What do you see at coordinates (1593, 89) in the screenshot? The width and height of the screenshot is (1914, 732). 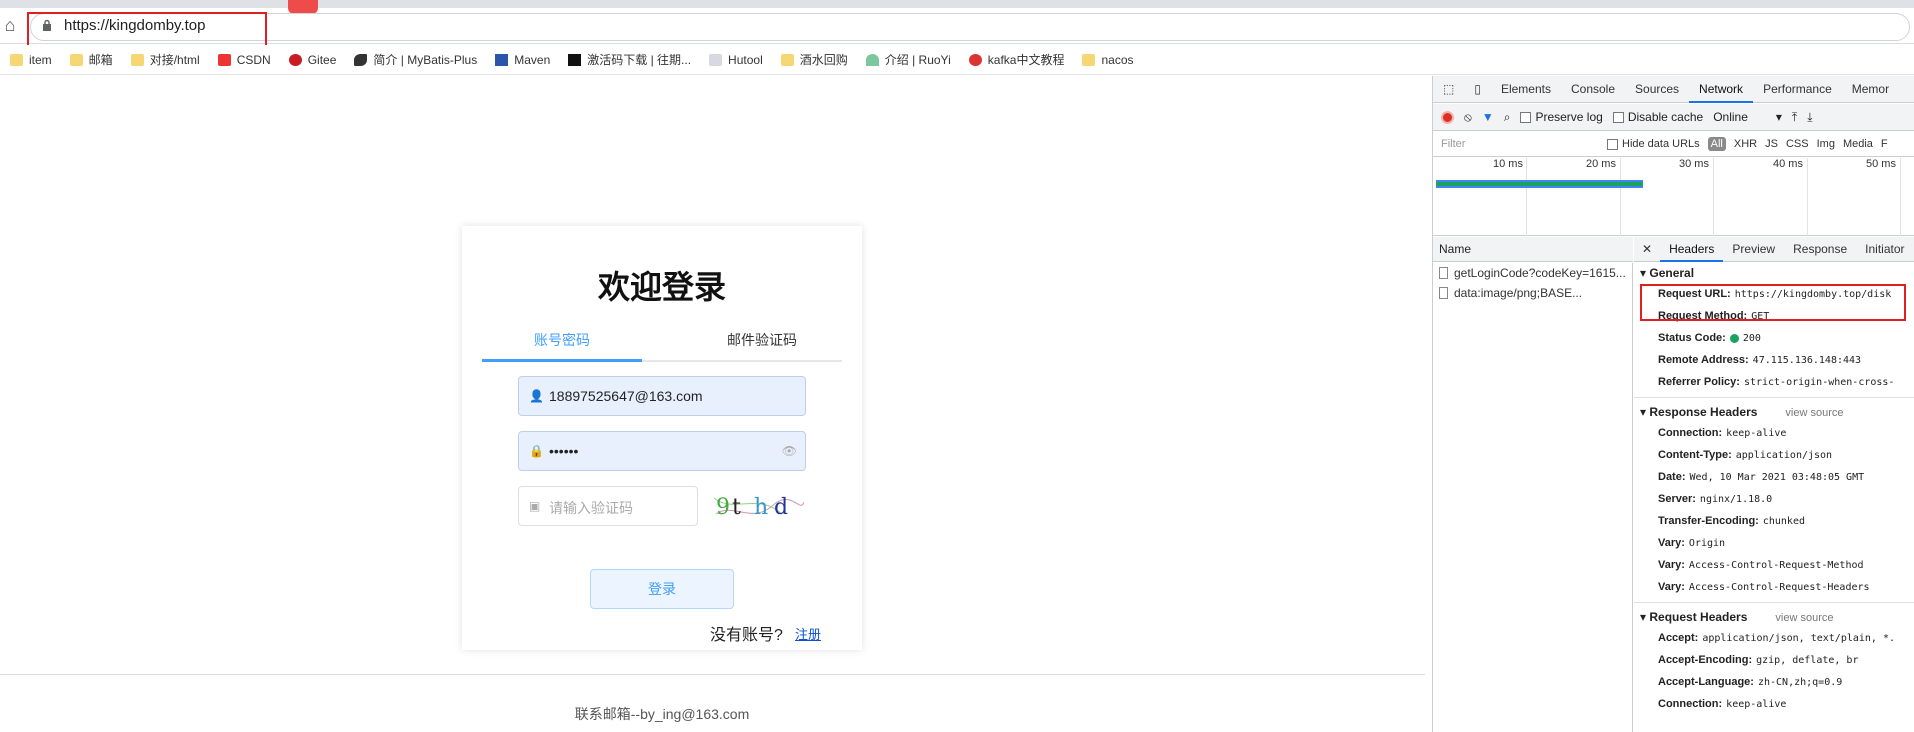 I see `tab-console: Console` at bounding box center [1593, 89].